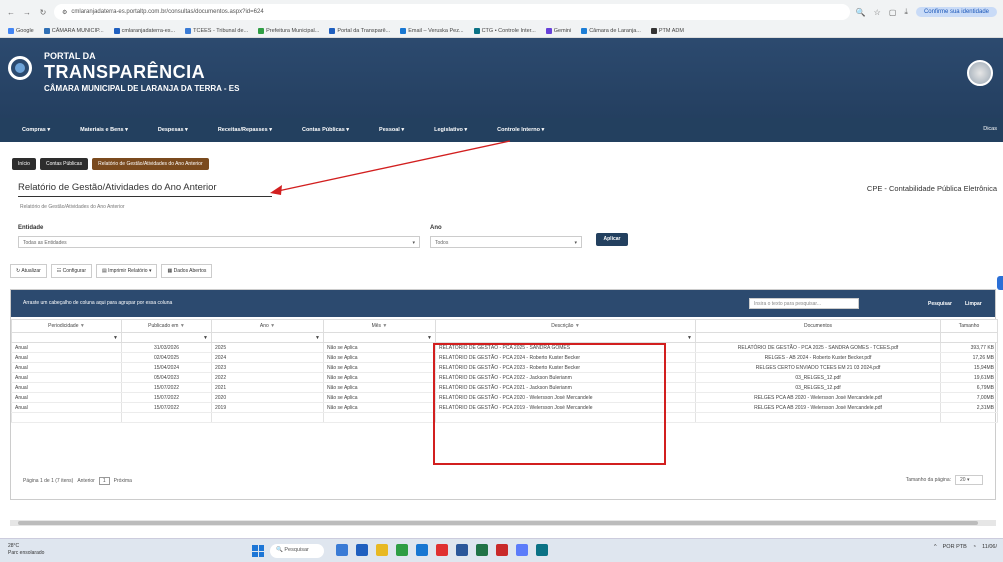 The height and width of the screenshot is (562, 1003). Describe the element at coordinates (906, 12) in the screenshot. I see `download-icon: ⤓` at that location.